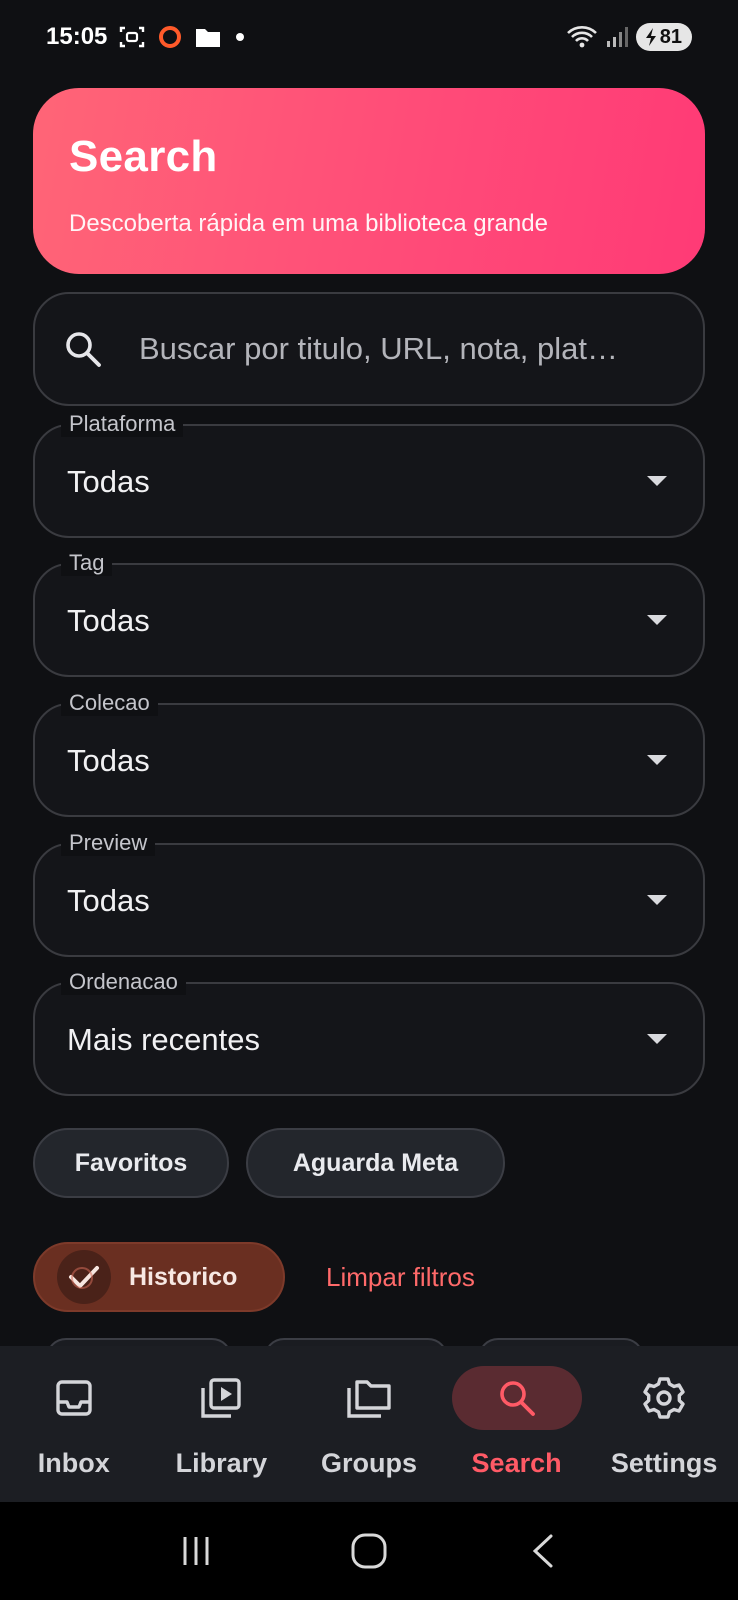 The width and height of the screenshot is (738, 1600). Describe the element at coordinates (208, 37) in the screenshot. I see `folder-icon` at that location.